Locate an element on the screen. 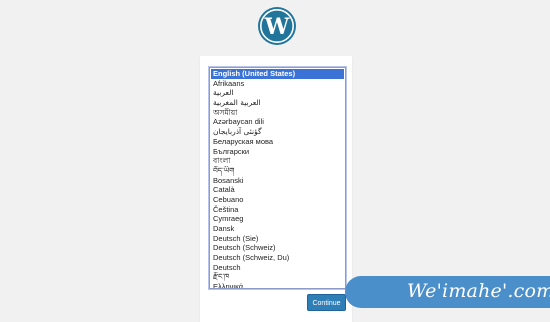 The image size is (550, 322). language-option: অসমীয়া is located at coordinates (277, 113).